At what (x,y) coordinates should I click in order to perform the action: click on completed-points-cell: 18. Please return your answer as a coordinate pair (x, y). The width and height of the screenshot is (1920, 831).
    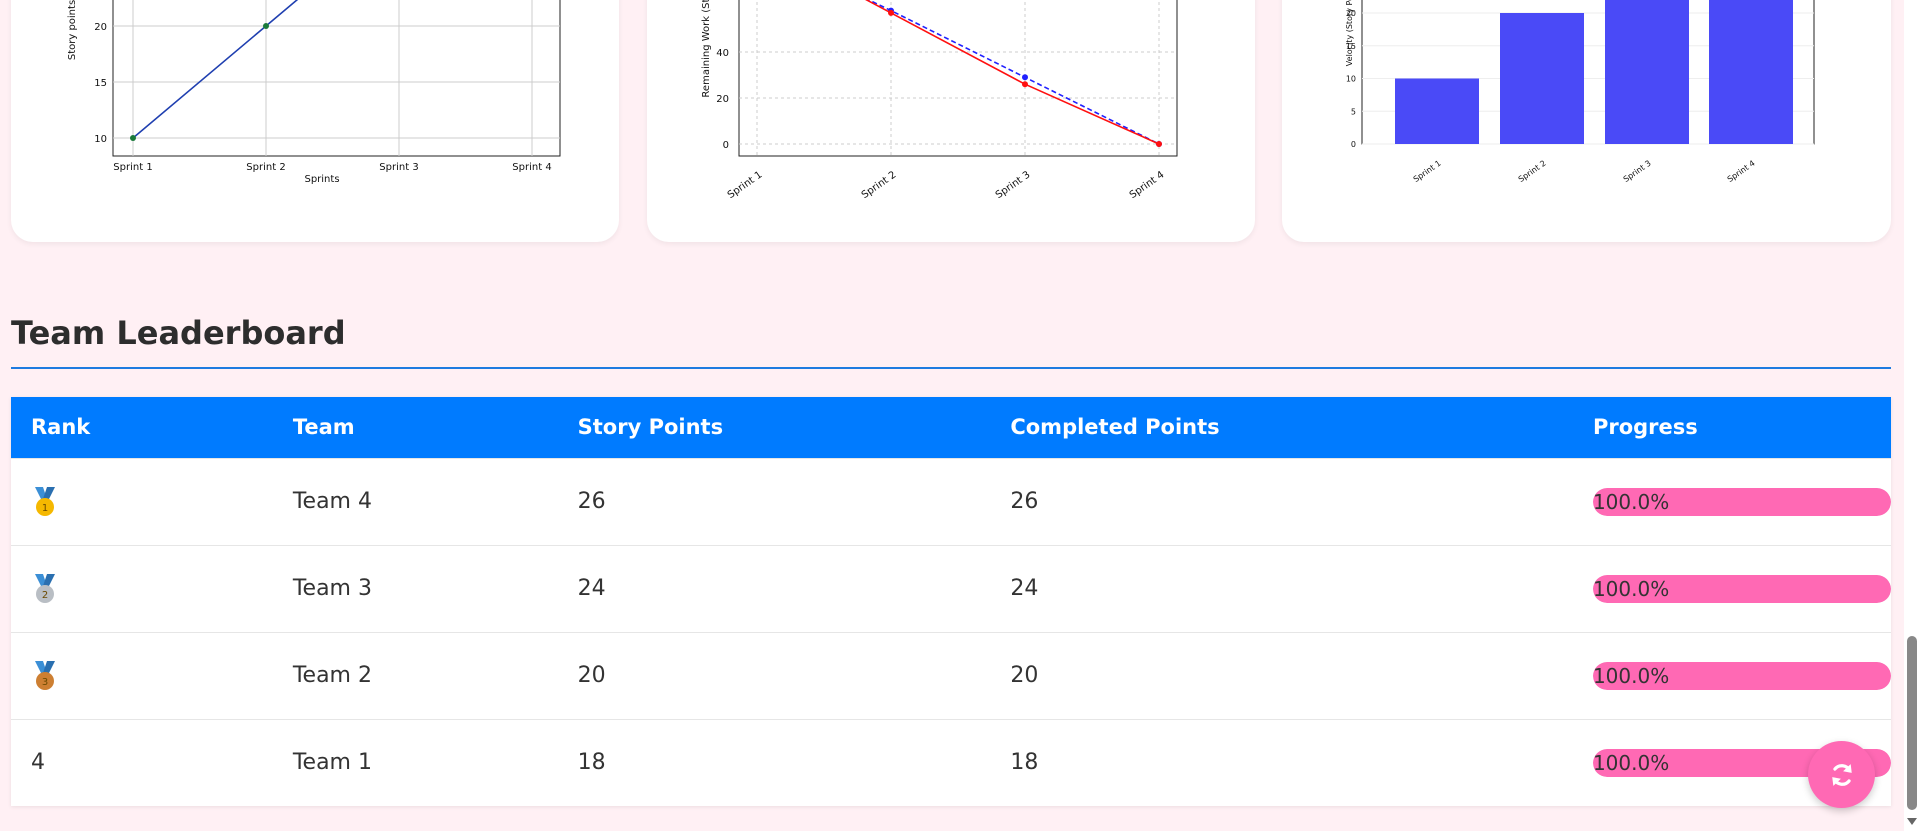
    Looking at the image, I should click on (1281, 762).